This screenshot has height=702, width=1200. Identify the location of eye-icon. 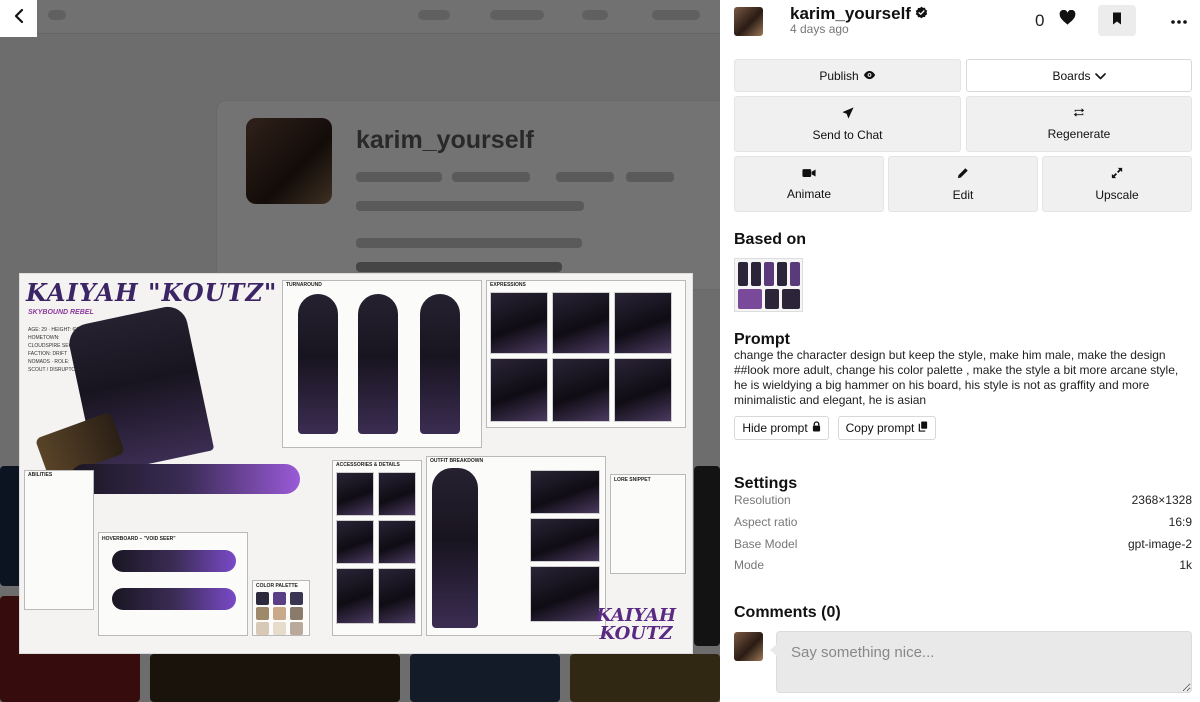
(869, 76).